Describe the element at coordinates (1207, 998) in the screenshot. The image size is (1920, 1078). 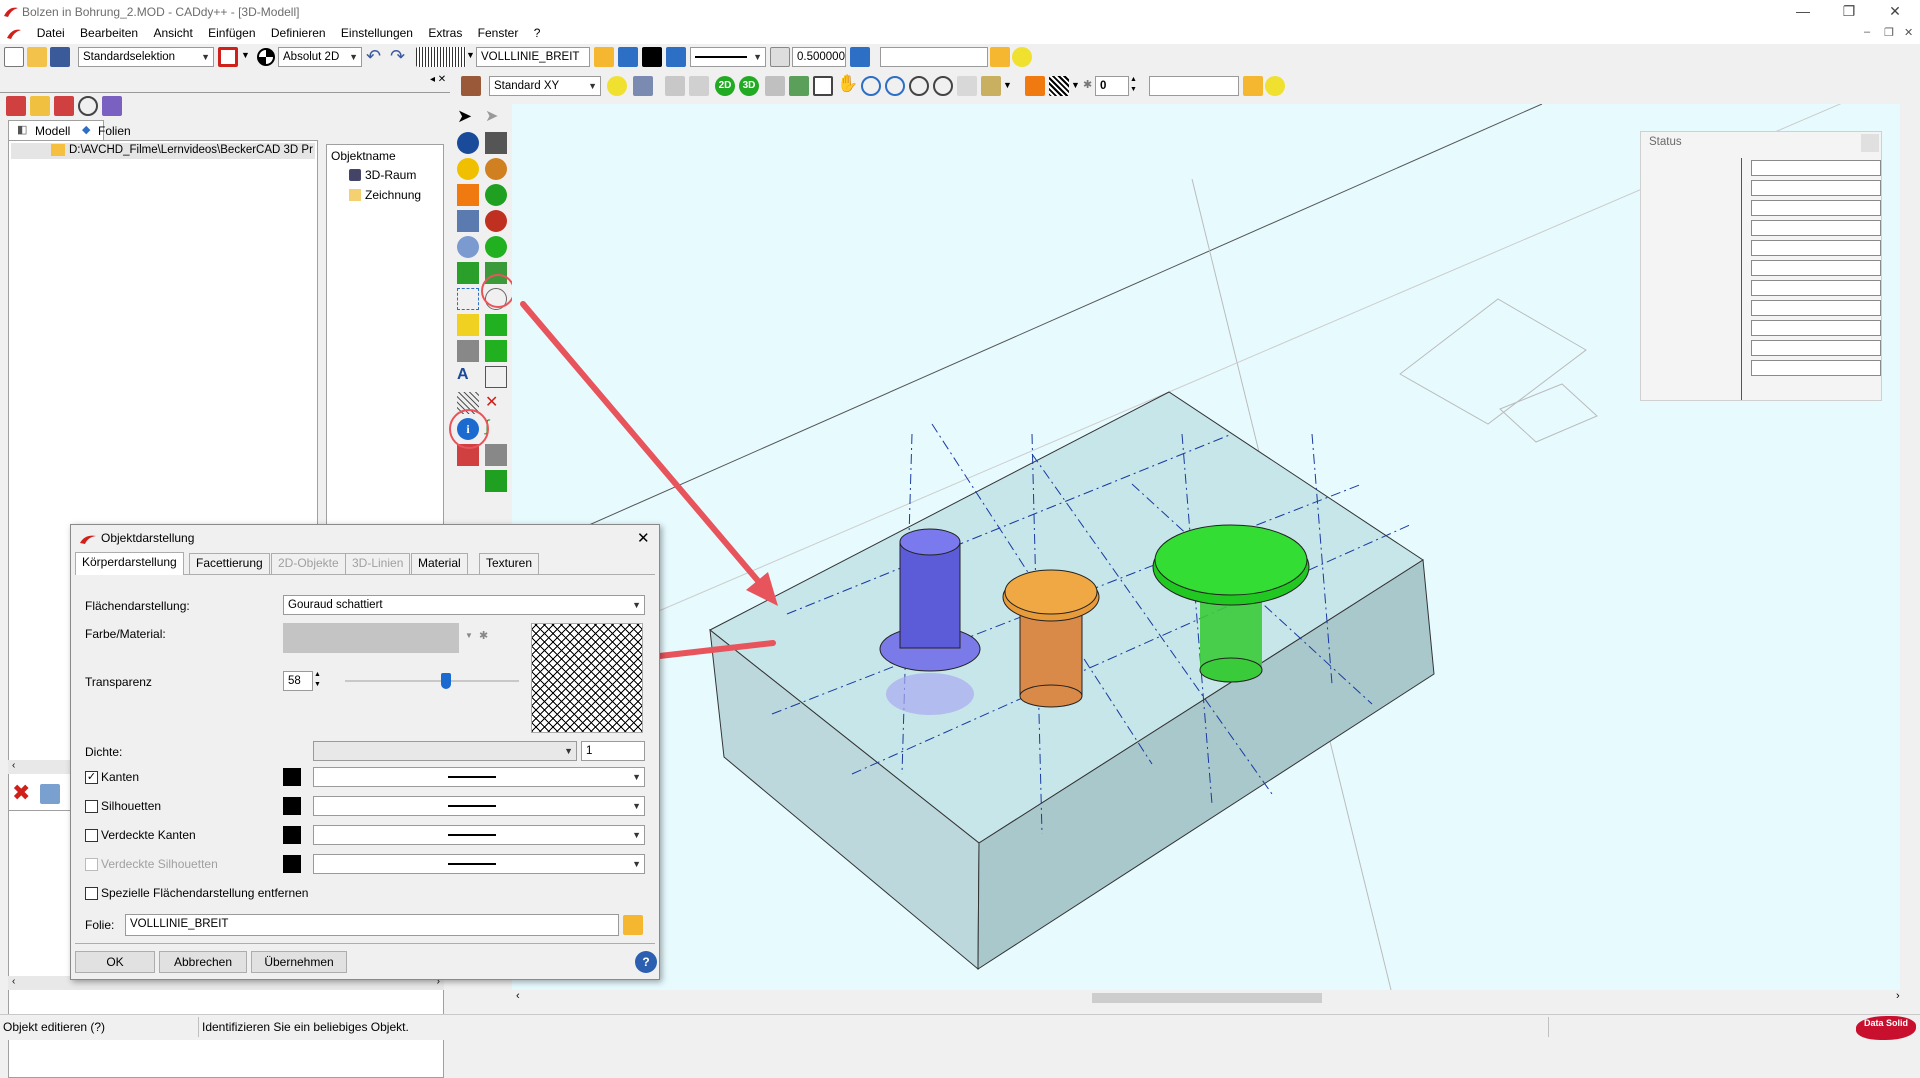
I see `scroll-thumb` at that location.